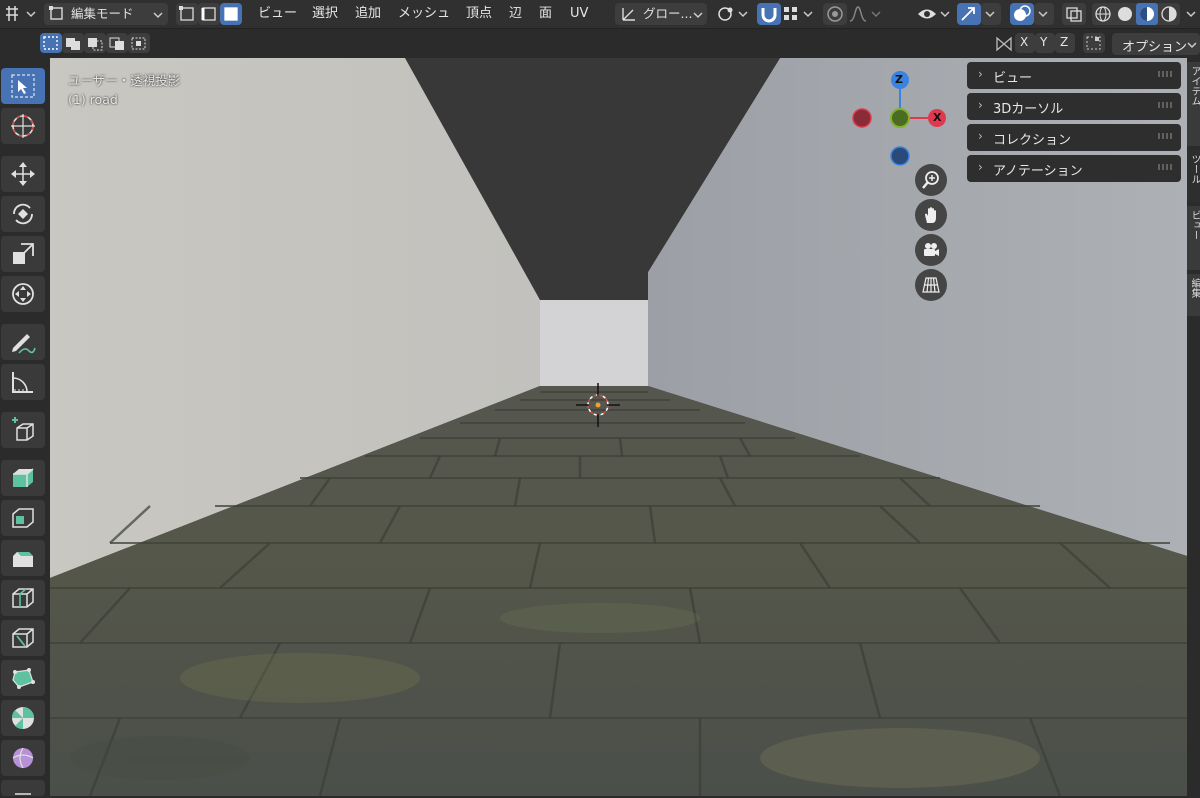 The image size is (1200, 798). I want to click on falloff-dropdown, so click(865, 14).